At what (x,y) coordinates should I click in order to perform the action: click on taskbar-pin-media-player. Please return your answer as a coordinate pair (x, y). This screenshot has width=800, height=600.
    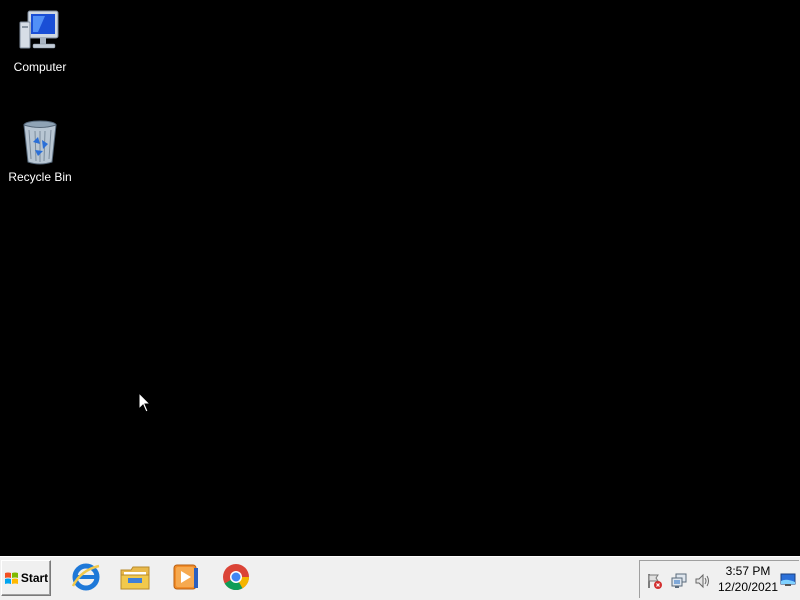
    Looking at the image, I should click on (185, 579).